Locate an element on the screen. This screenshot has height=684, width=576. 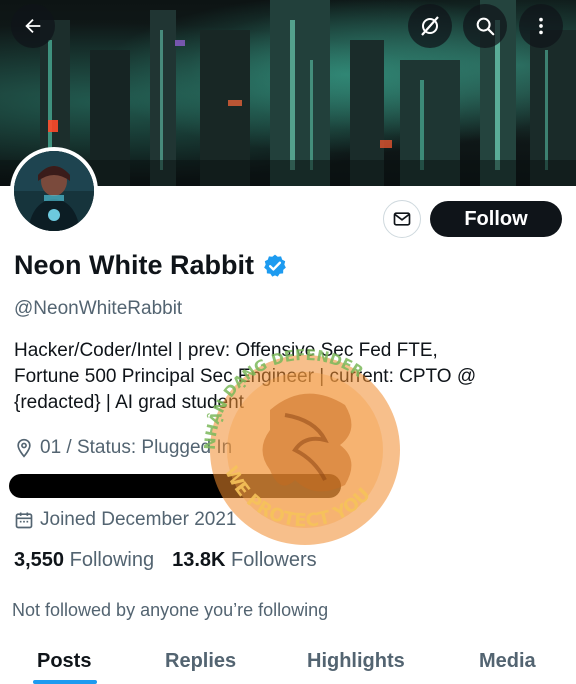
profile-tabs: Posts Replies Highlights Media is located at coordinates (288, 662).